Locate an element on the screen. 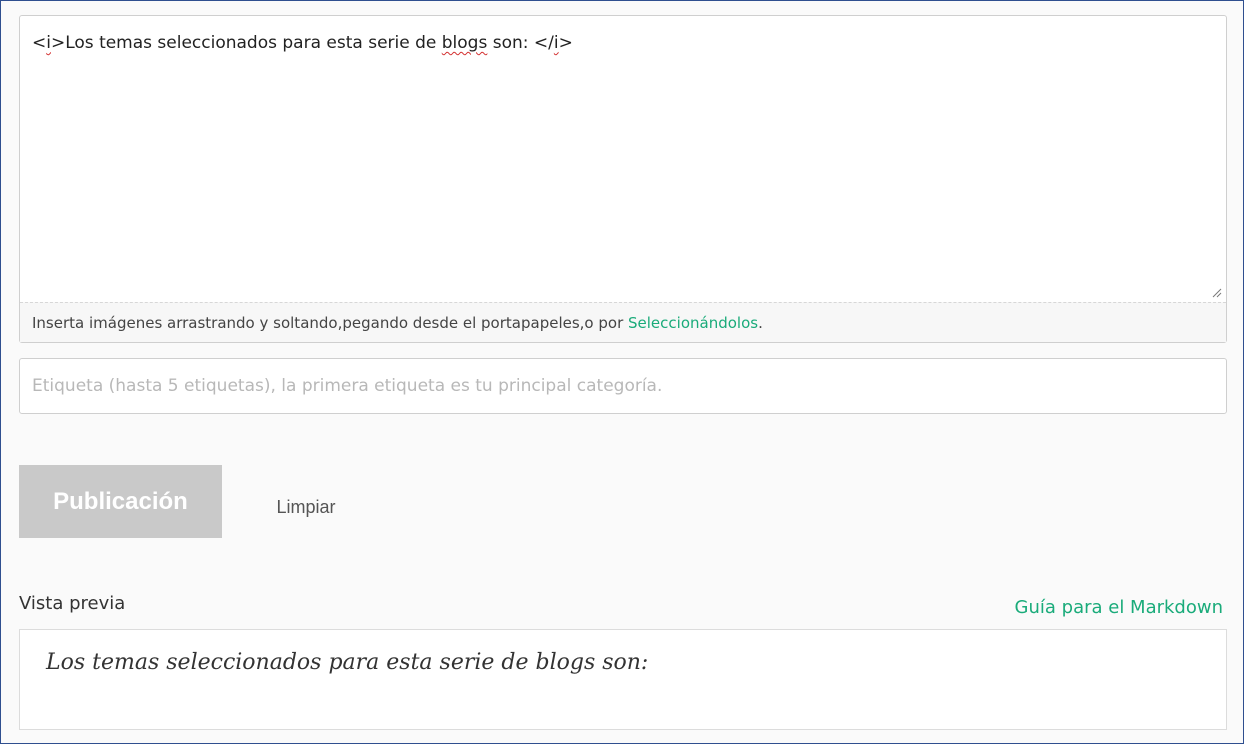  editor-text-part: > is located at coordinates (565, 43).